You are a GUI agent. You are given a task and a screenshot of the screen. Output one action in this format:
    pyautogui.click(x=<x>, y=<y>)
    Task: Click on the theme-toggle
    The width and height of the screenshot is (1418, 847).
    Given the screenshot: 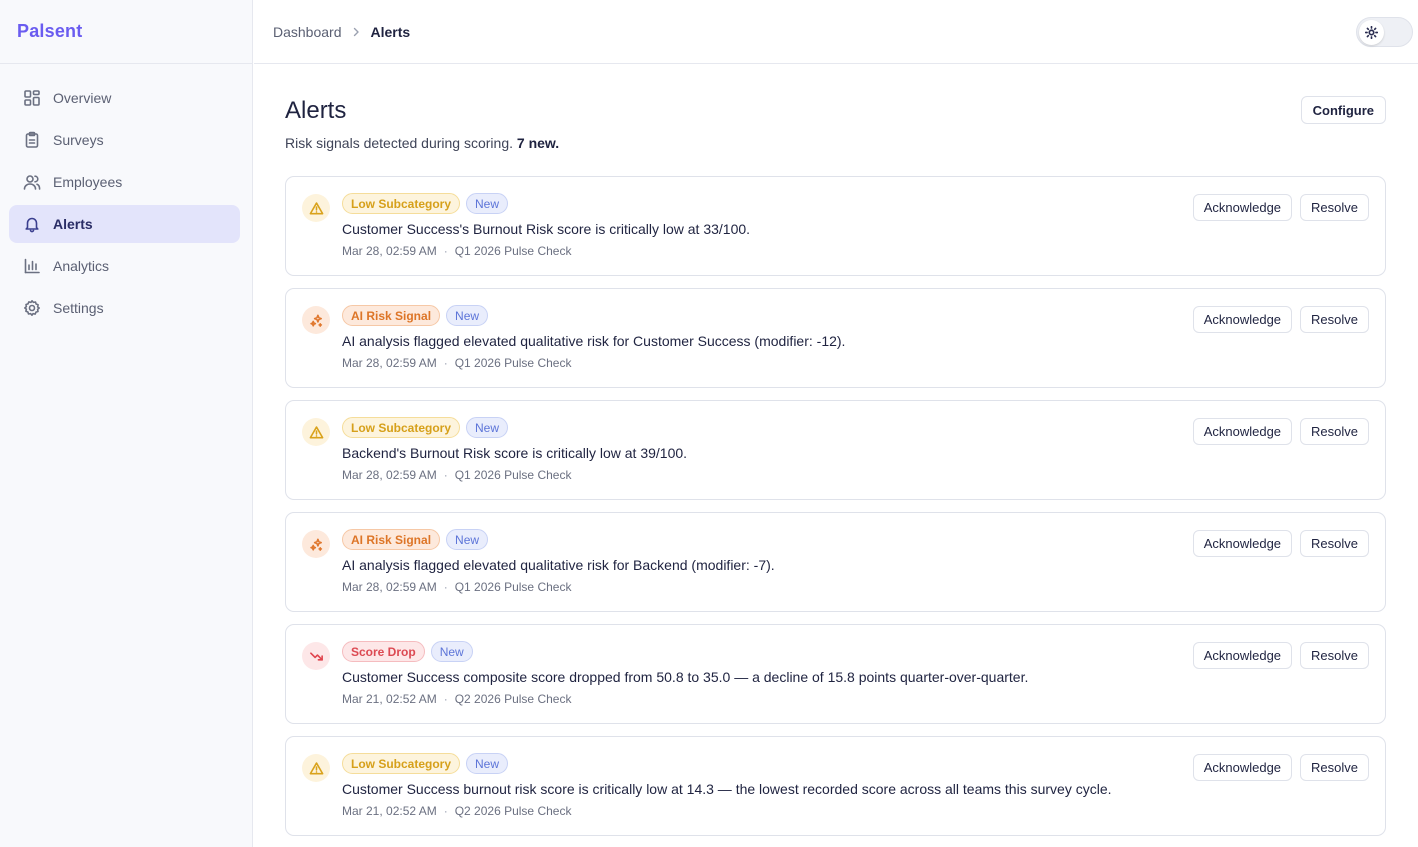 What is the action you would take?
    pyautogui.click(x=1384, y=32)
    